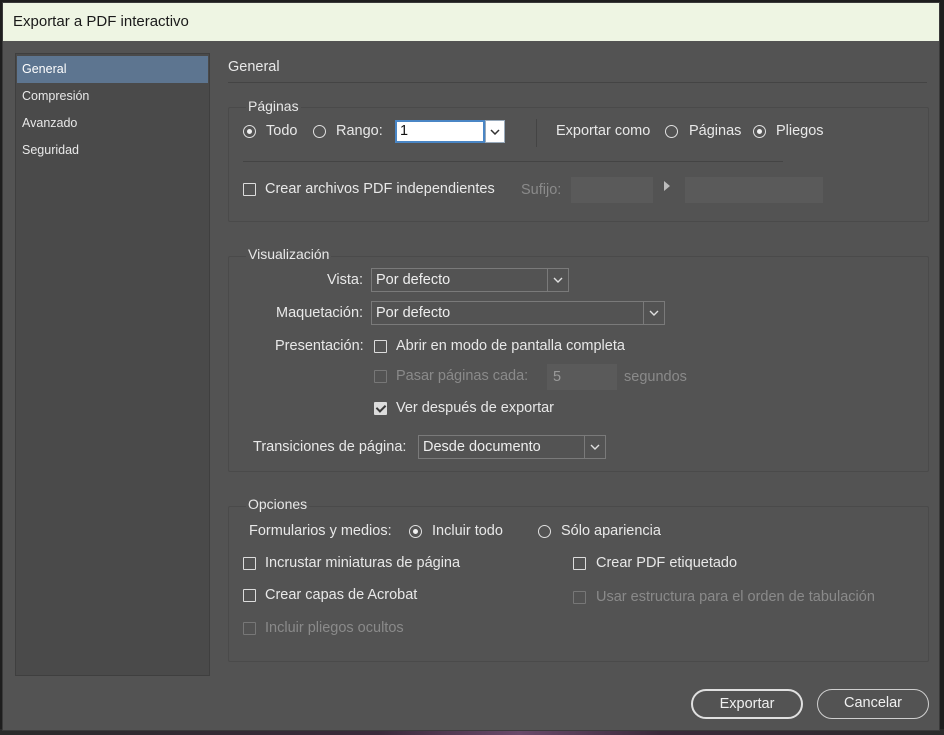  Describe the element at coordinates (671, 131) in the screenshot. I see `export-pages-radio` at that location.